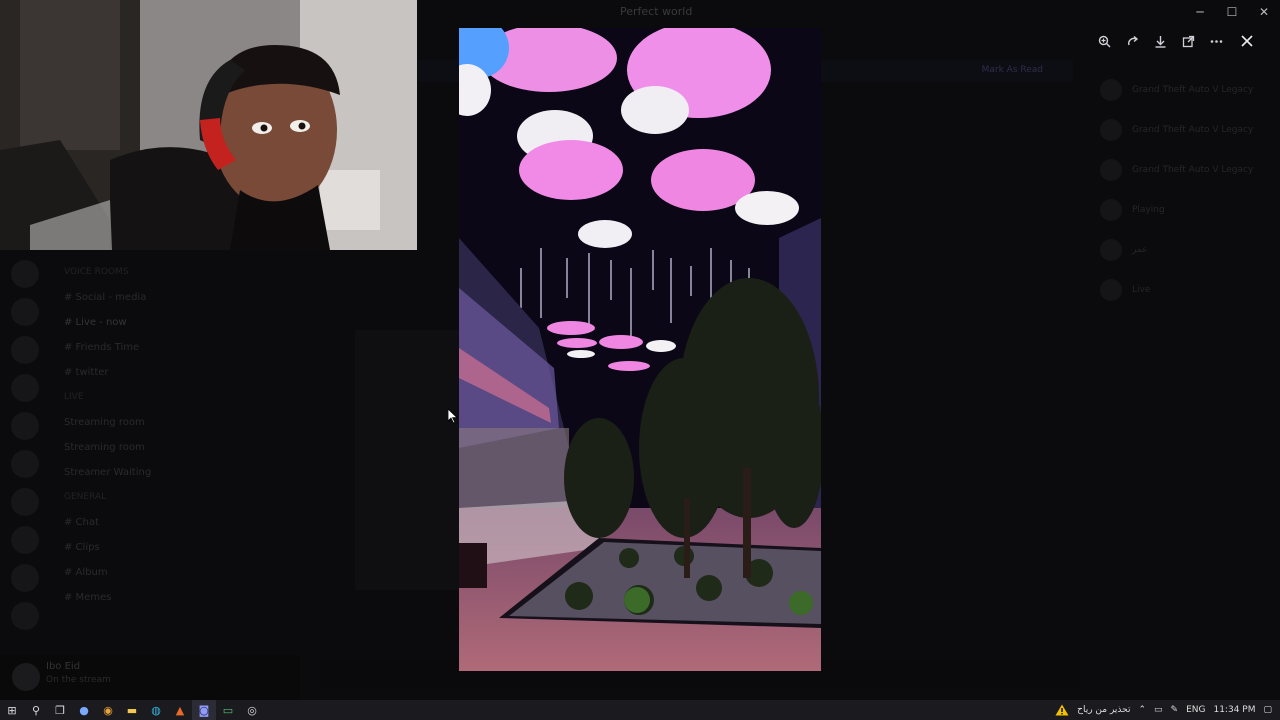  I want to click on channel-item: # twitter, so click(175, 372).